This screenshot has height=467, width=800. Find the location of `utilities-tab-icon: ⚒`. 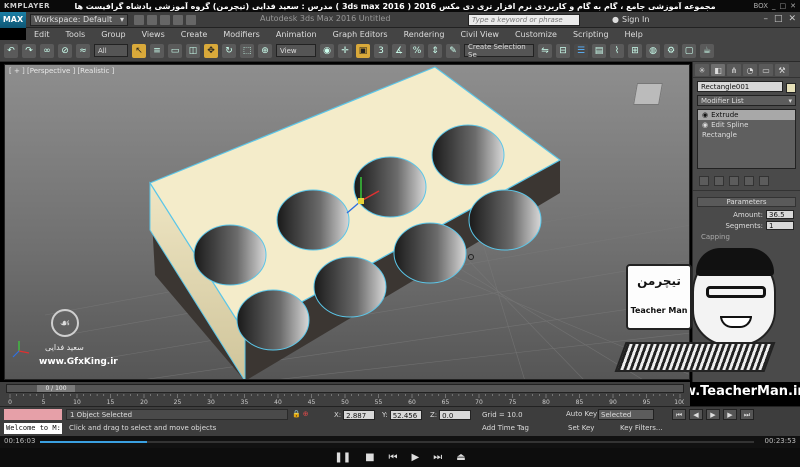

utilities-tab-icon: ⚒ is located at coordinates (782, 70).